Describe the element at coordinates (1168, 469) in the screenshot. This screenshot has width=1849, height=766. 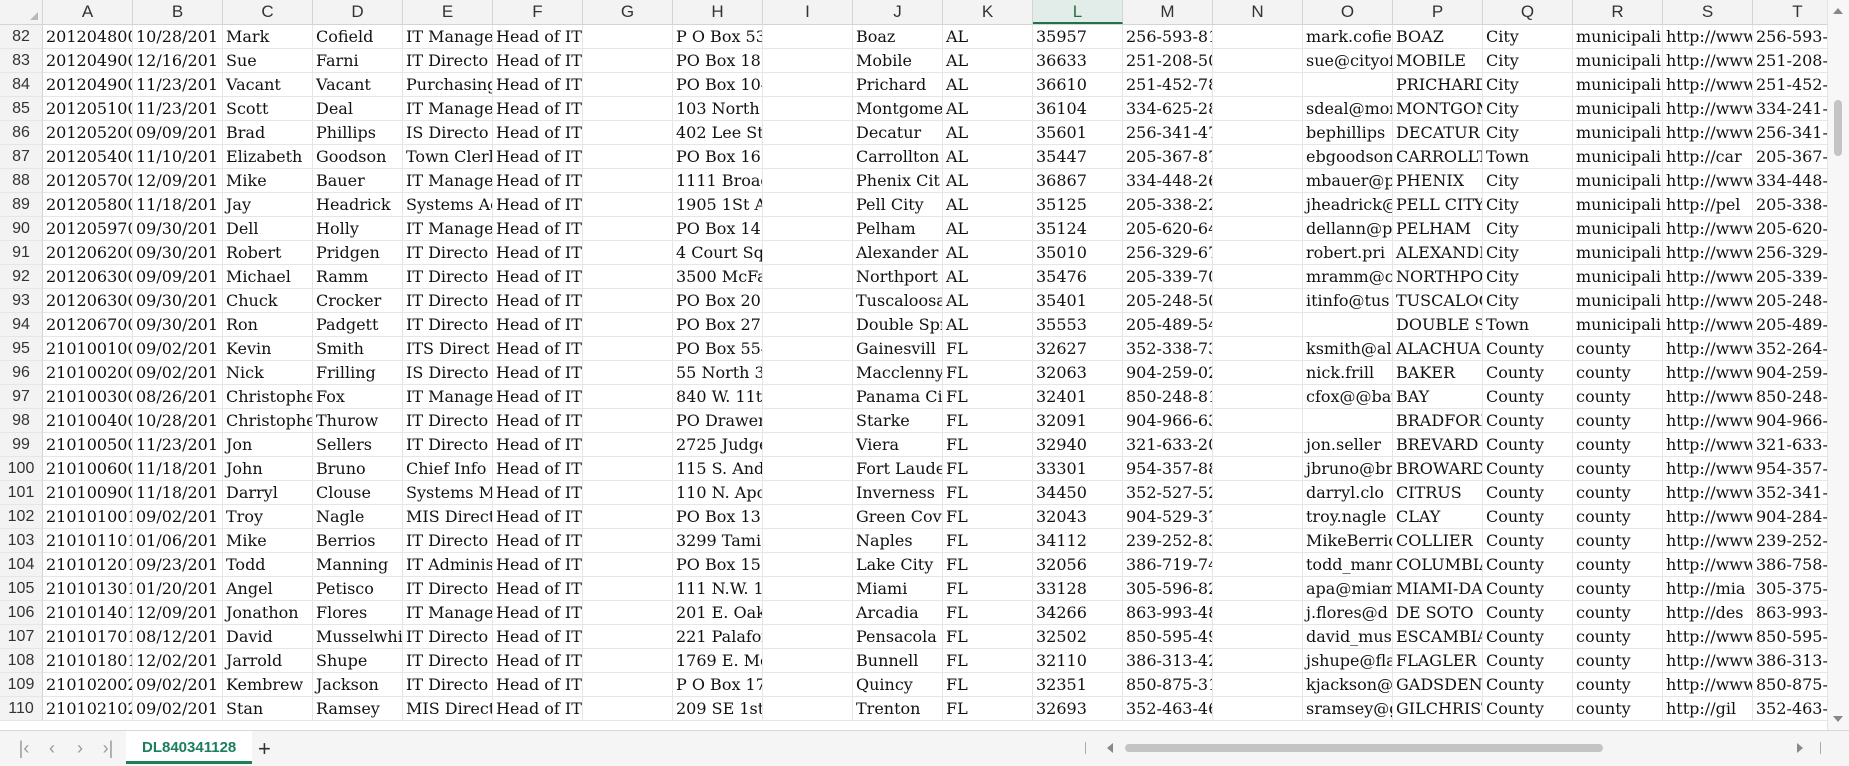
I see `cell-m: 954-357-8821` at that location.